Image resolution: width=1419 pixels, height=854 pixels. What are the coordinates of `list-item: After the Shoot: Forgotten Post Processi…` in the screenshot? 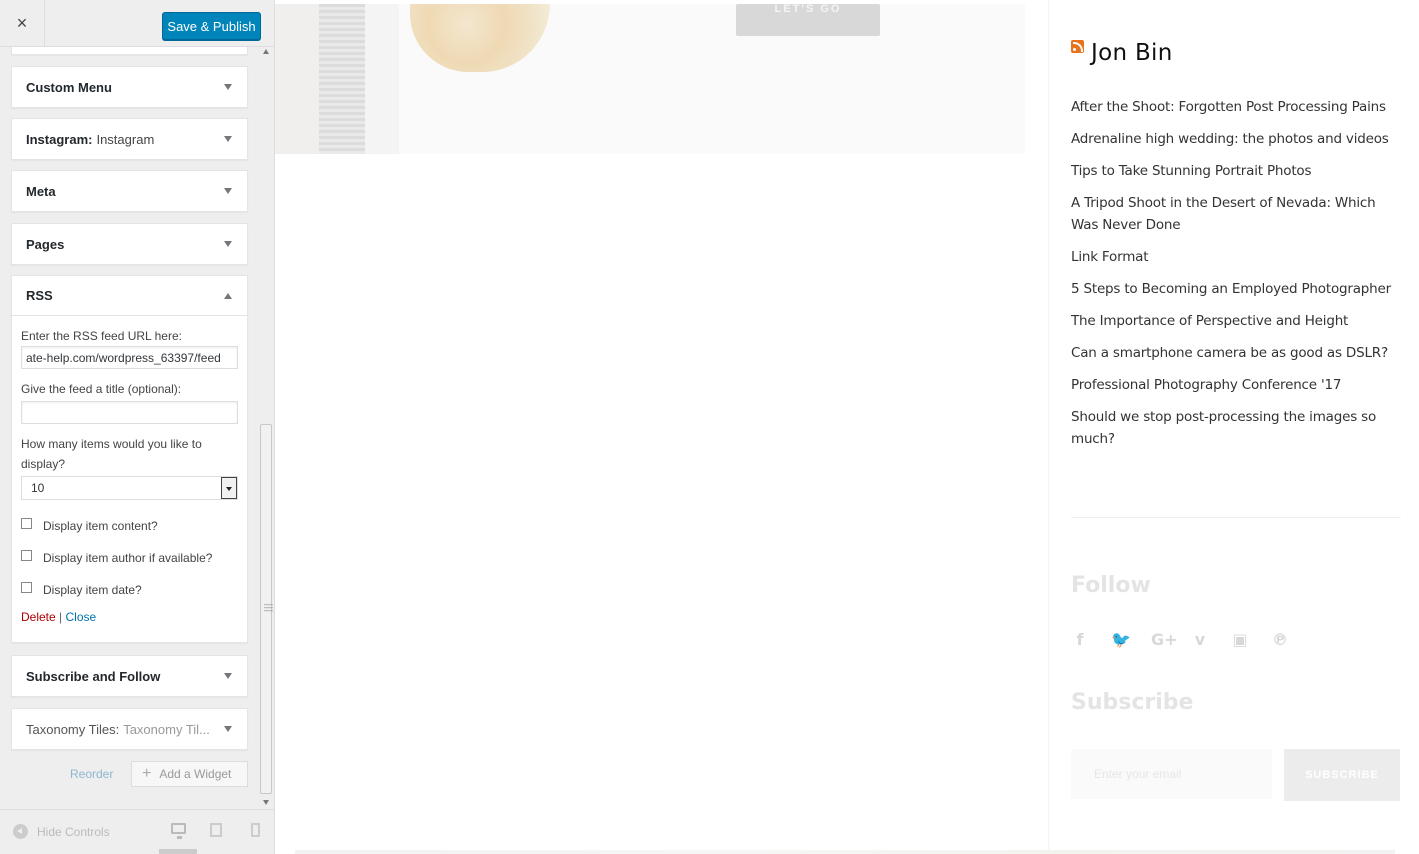 It's located at (1236, 107).